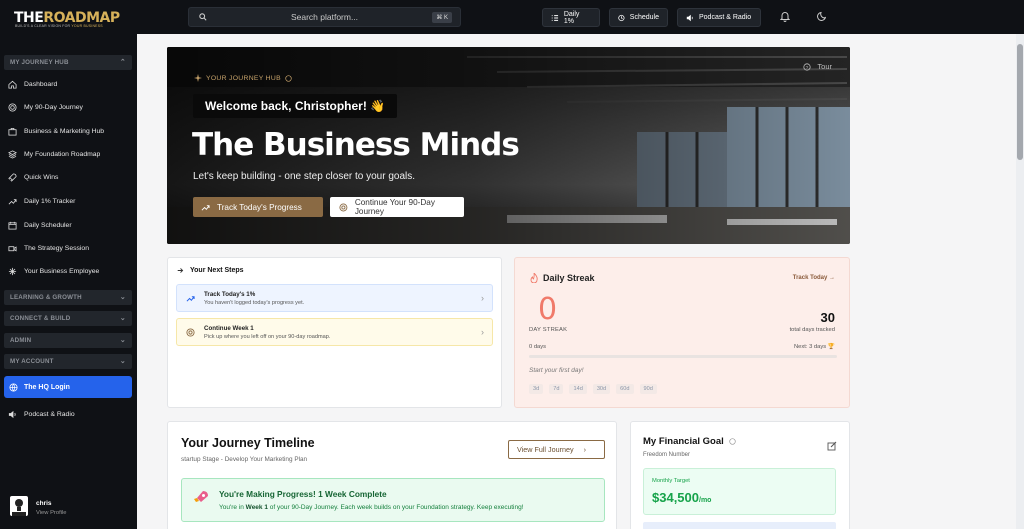 The height and width of the screenshot is (529, 1024). Describe the element at coordinates (51, 513) in the screenshot. I see `view-profile-link: View Profile` at that location.